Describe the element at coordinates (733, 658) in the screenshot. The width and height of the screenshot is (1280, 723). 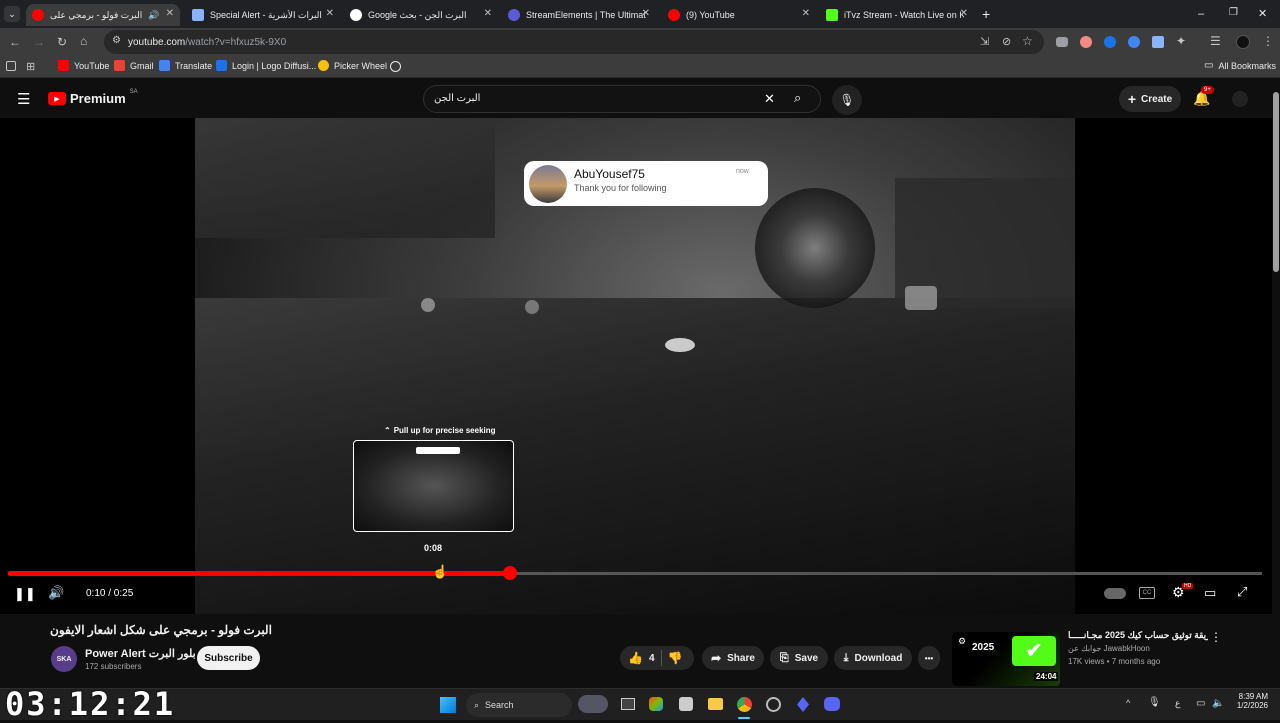
I see `share-button: ➦ Share` at that location.